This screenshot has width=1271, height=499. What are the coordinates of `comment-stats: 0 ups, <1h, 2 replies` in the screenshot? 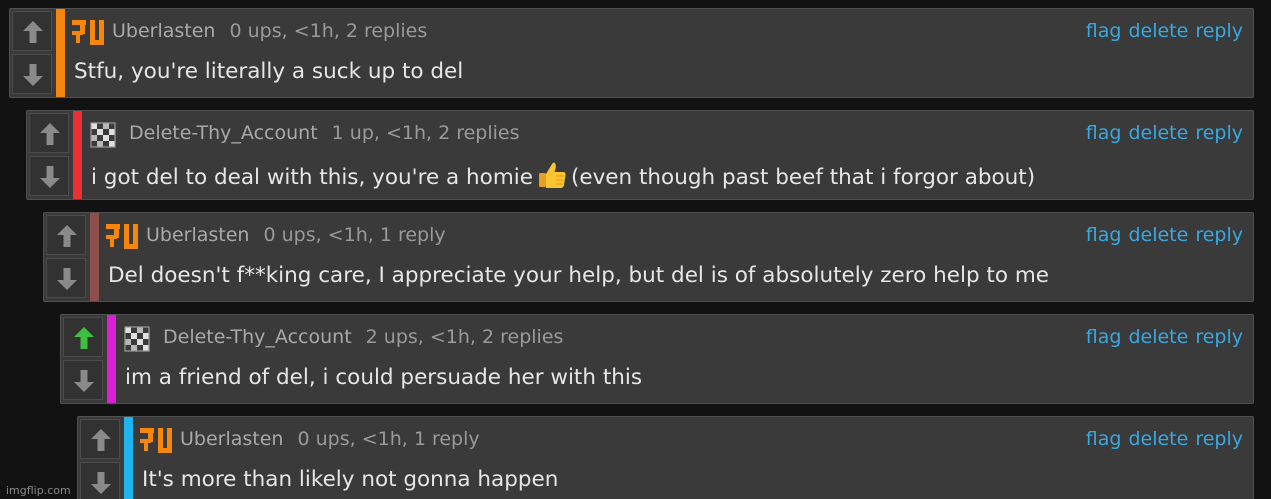 It's located at (328, 31).